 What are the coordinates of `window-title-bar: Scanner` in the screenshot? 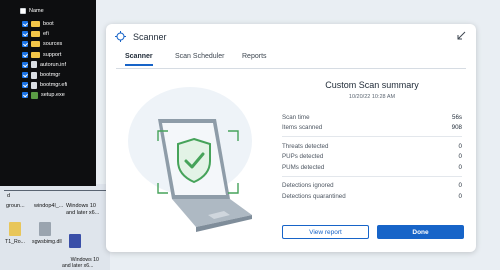 It's located at (141, 36).